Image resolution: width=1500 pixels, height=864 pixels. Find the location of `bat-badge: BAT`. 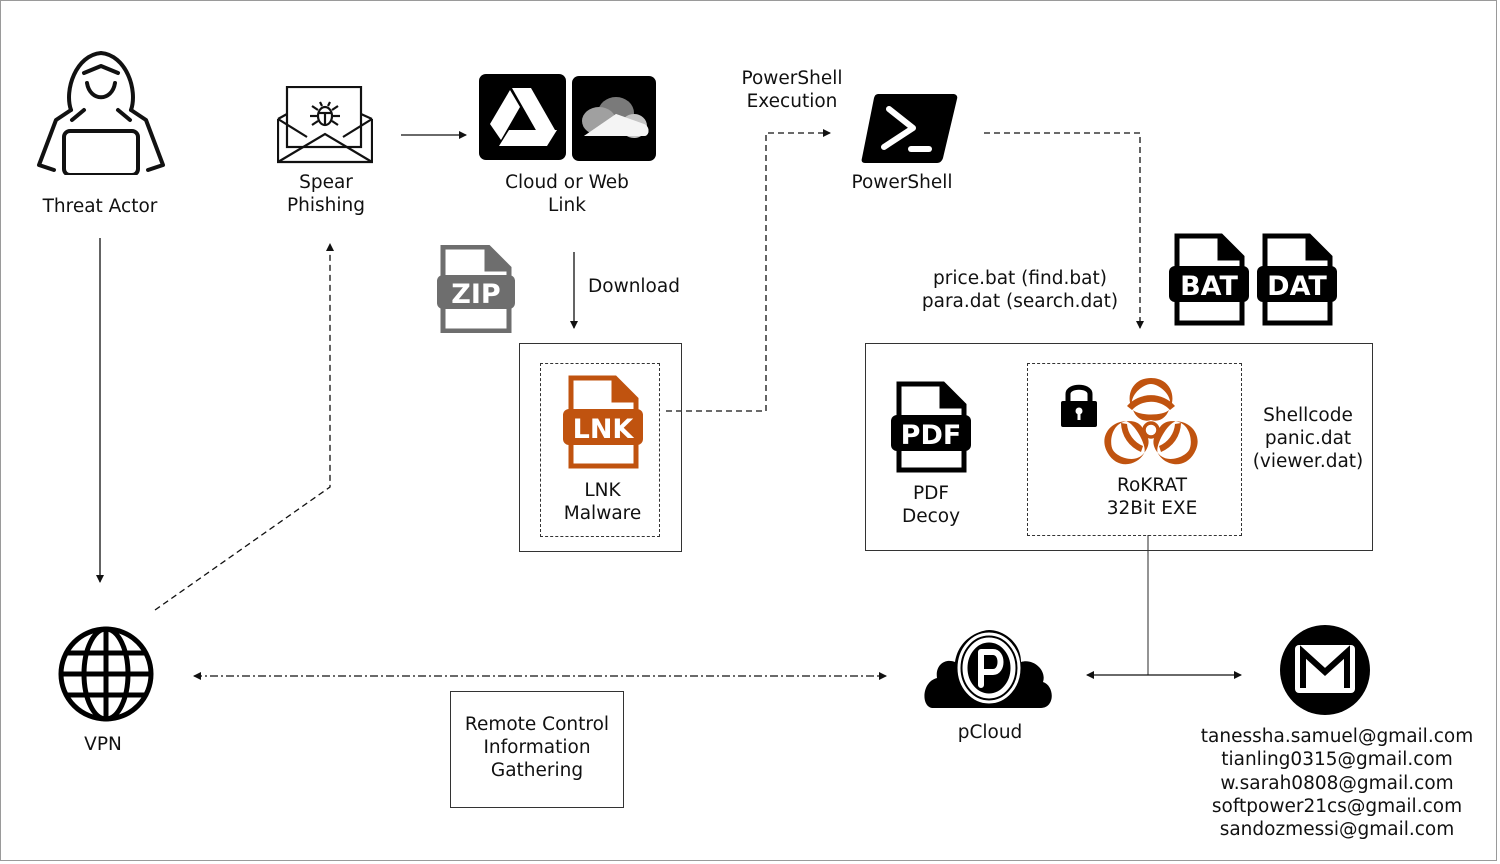

bat-badge: BAT is located at coordinates (1209, 286).